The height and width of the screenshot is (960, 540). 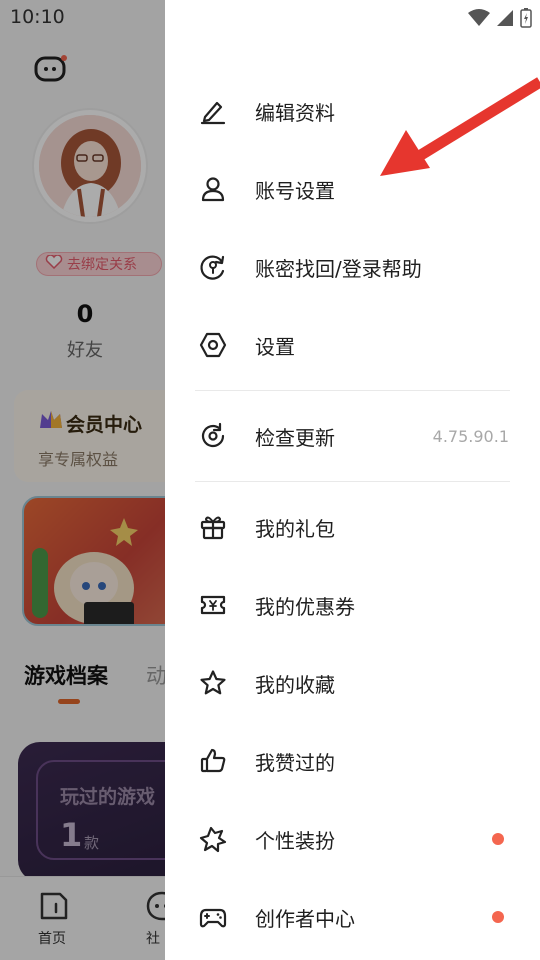 I want to click on menu-item-recover-login-help: 账密找回/登录帮助, so click(x=352, y=267).